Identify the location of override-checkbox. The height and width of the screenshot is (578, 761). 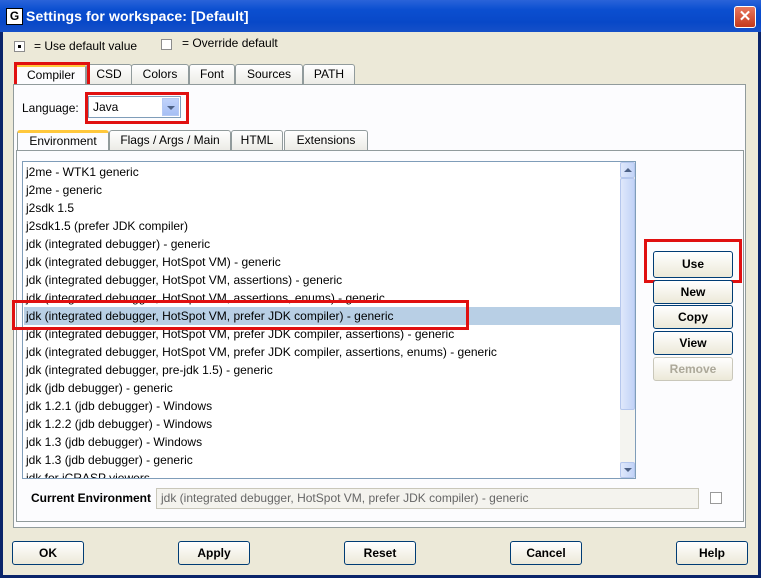
(716, 498).